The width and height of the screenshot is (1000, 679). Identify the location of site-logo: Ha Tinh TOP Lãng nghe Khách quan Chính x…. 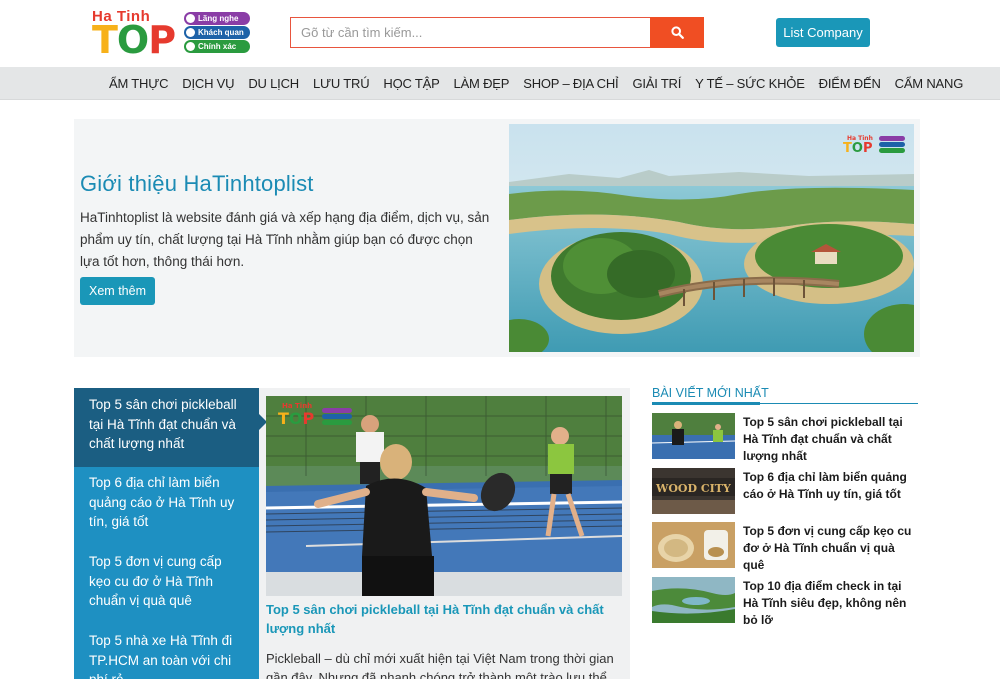
(172, 34).